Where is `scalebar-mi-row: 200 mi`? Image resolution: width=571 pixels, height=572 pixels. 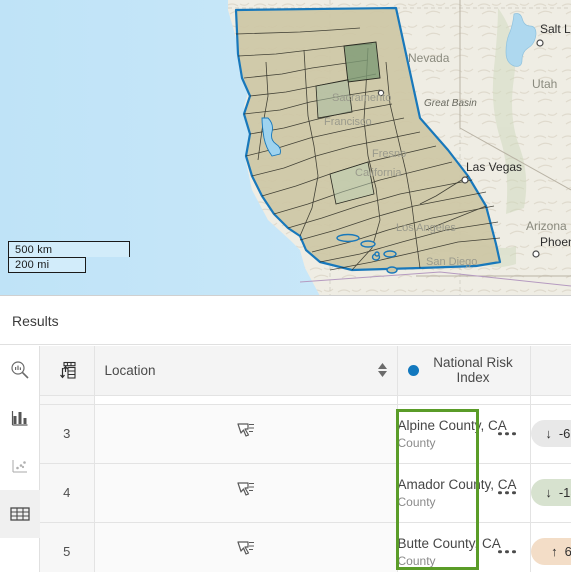 scalebar-mi-row: 200 mi is located at coordinates (47, 265).